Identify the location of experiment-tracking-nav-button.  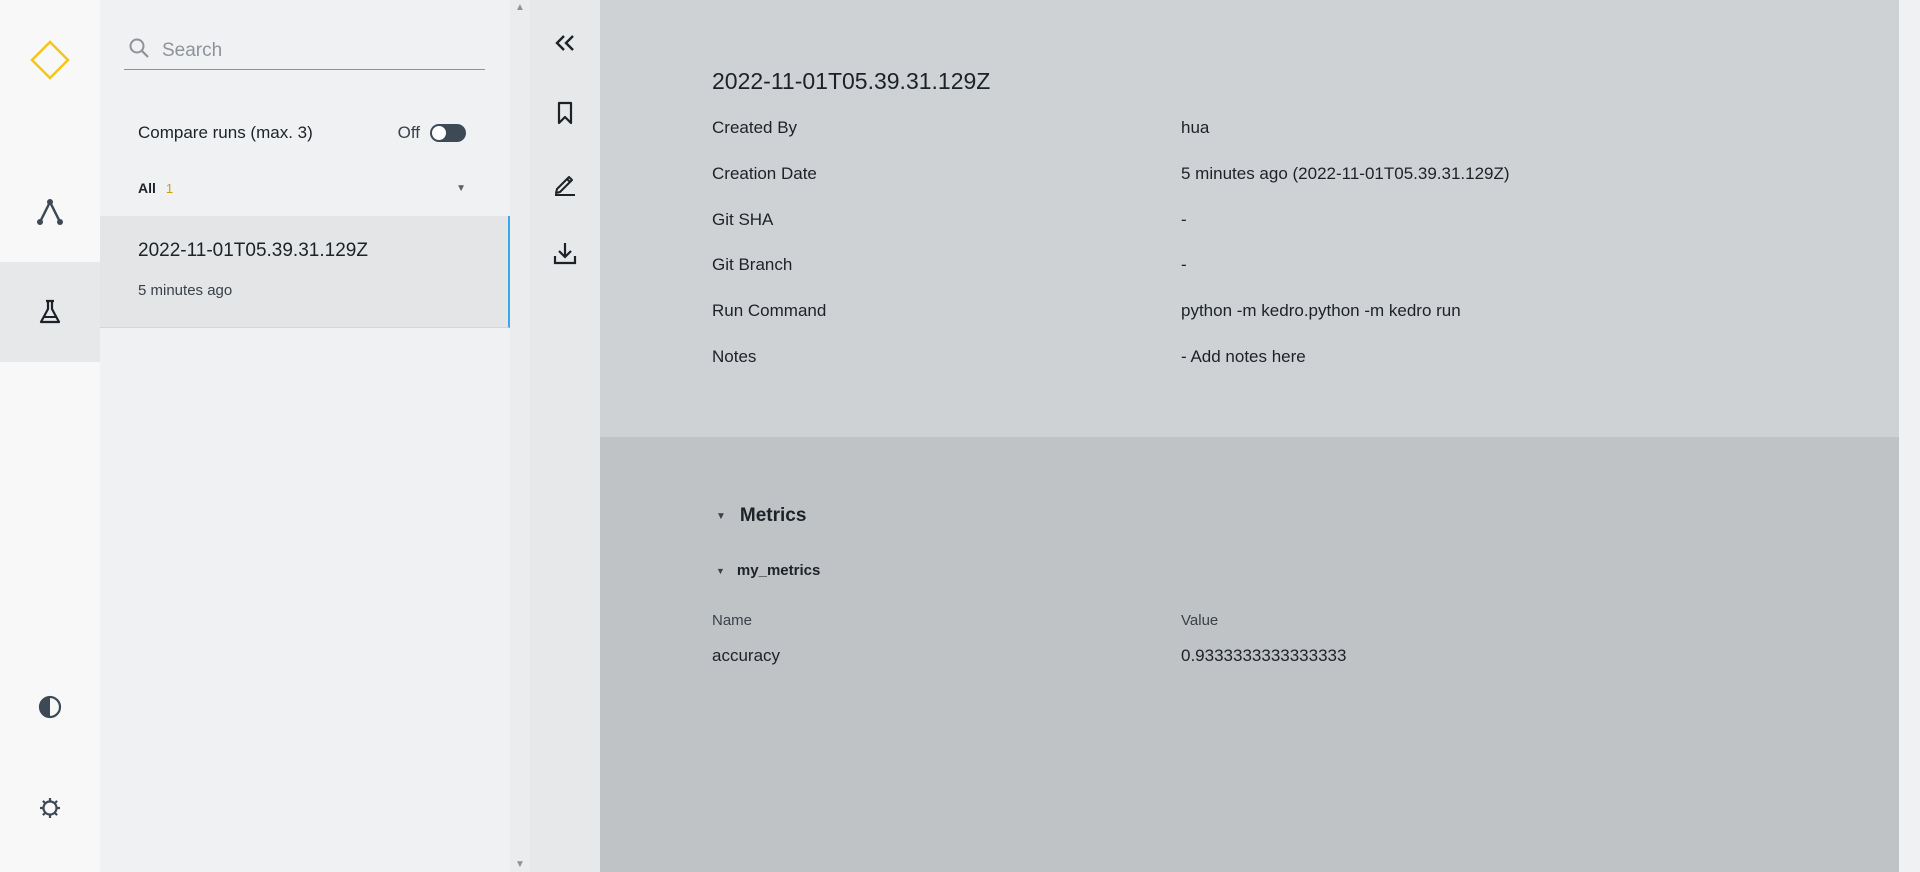
(50, 312).